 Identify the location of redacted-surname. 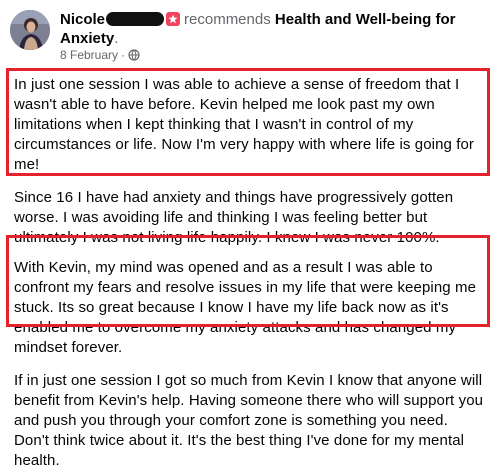
(135, 19).